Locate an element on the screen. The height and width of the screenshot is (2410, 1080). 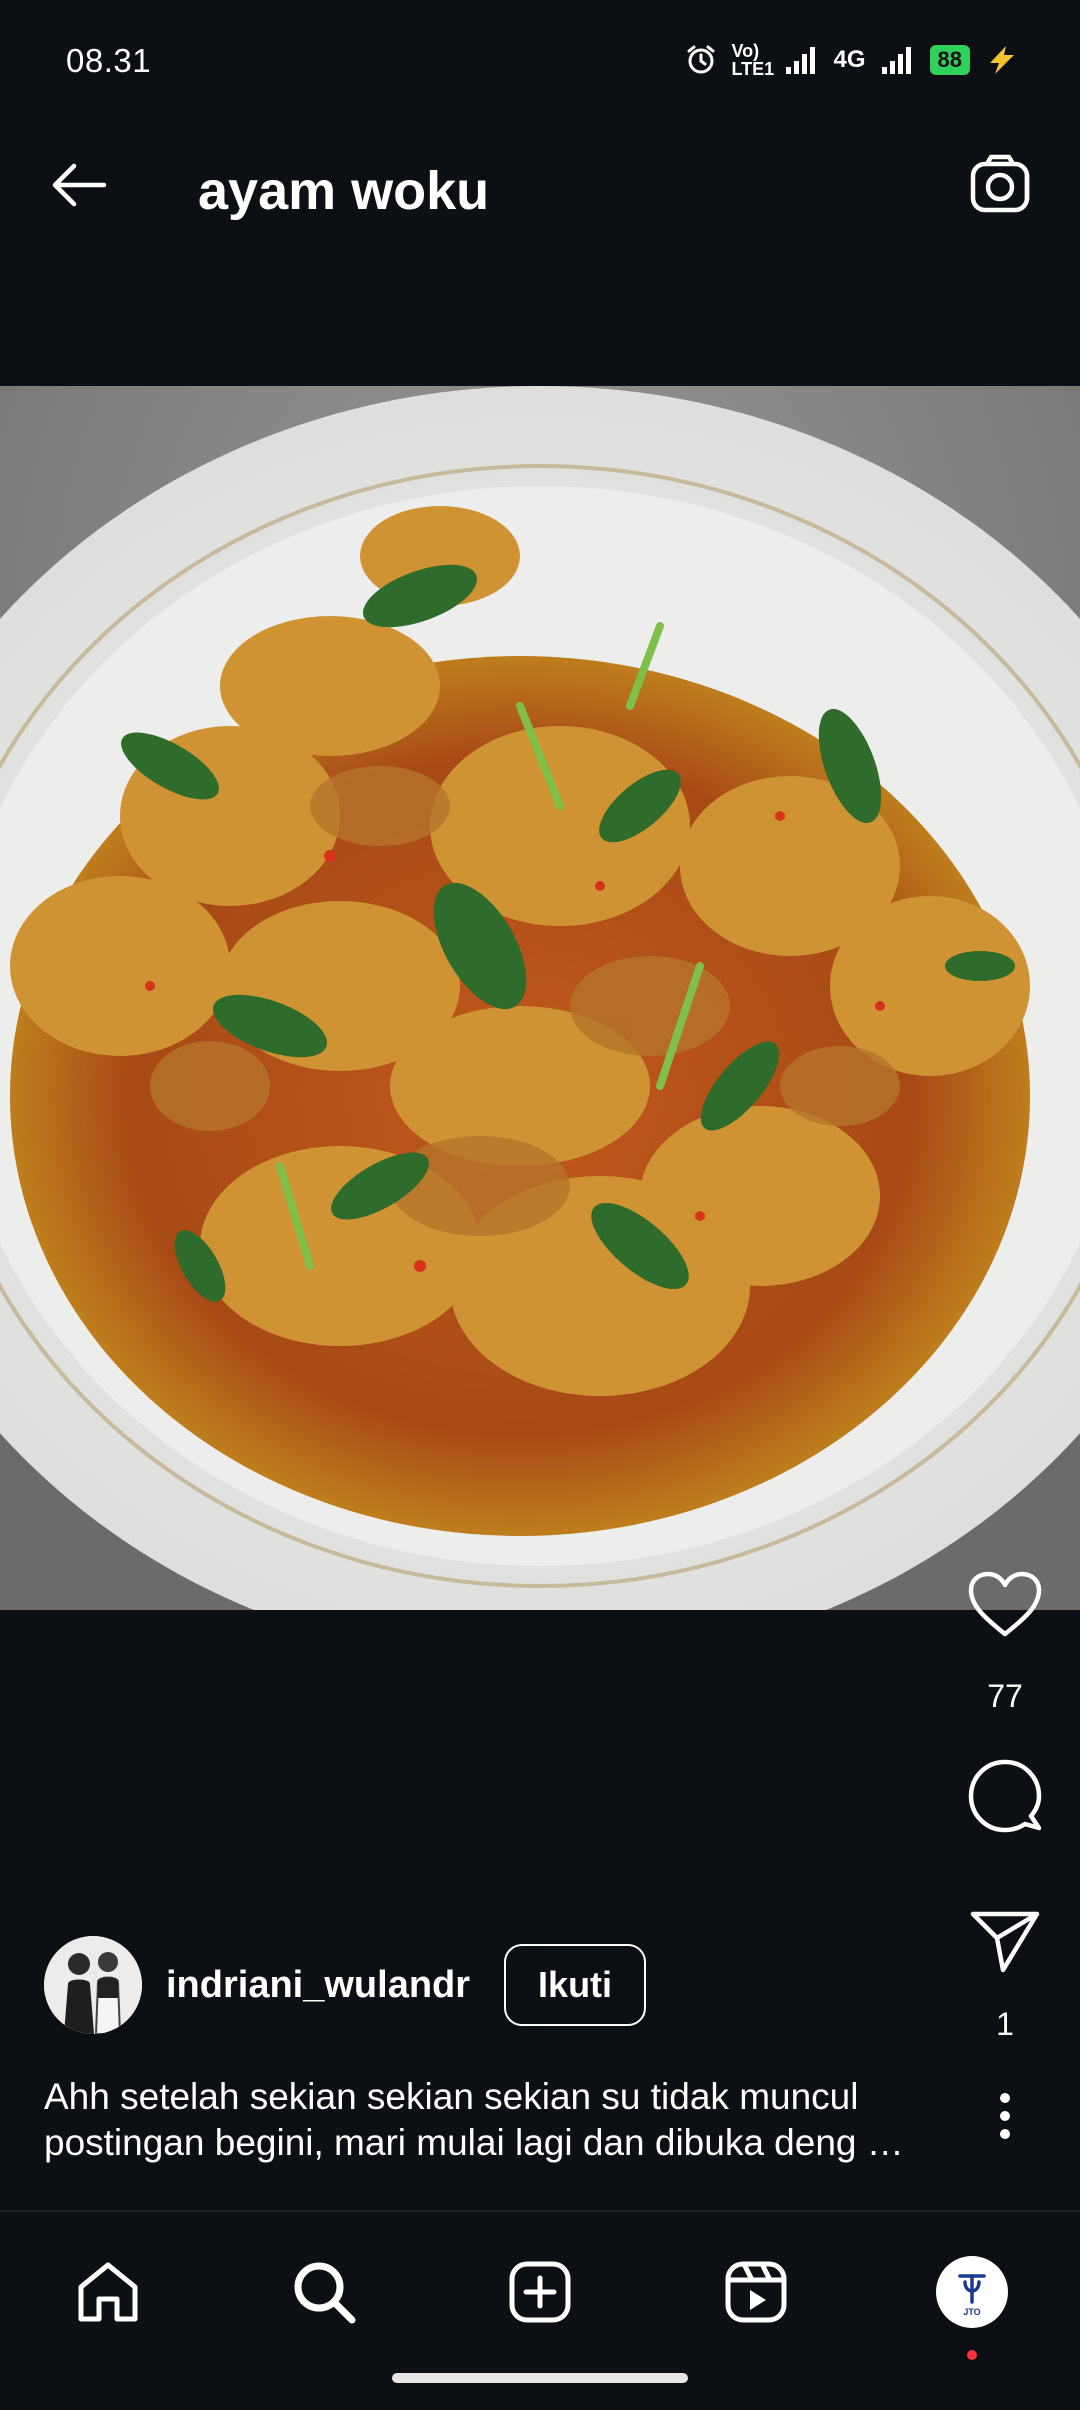
reels-icon is located at coordinates (756, 2292).